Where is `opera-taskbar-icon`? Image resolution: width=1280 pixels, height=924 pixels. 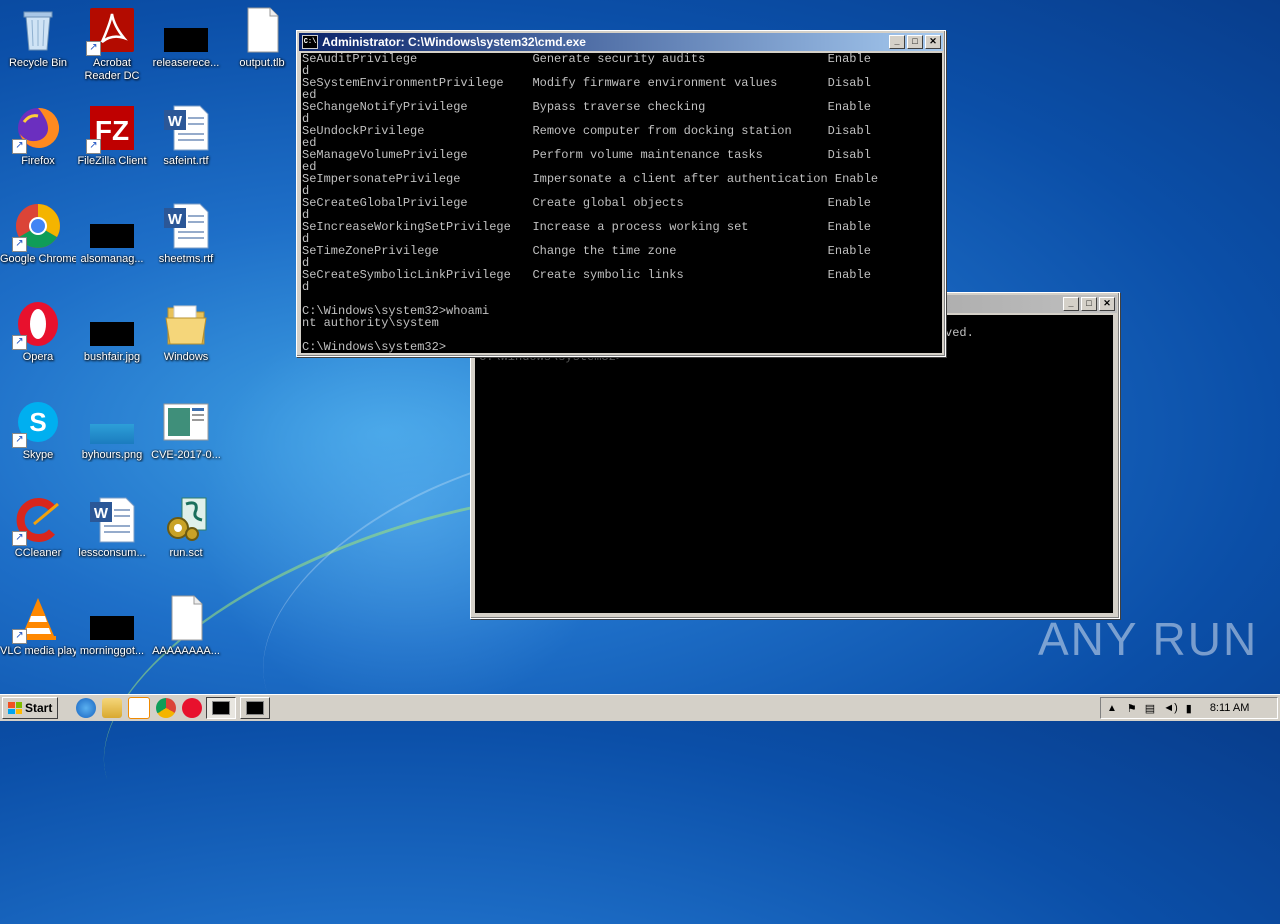 opera-taskbar-icon is located at coordinates (192, 708).